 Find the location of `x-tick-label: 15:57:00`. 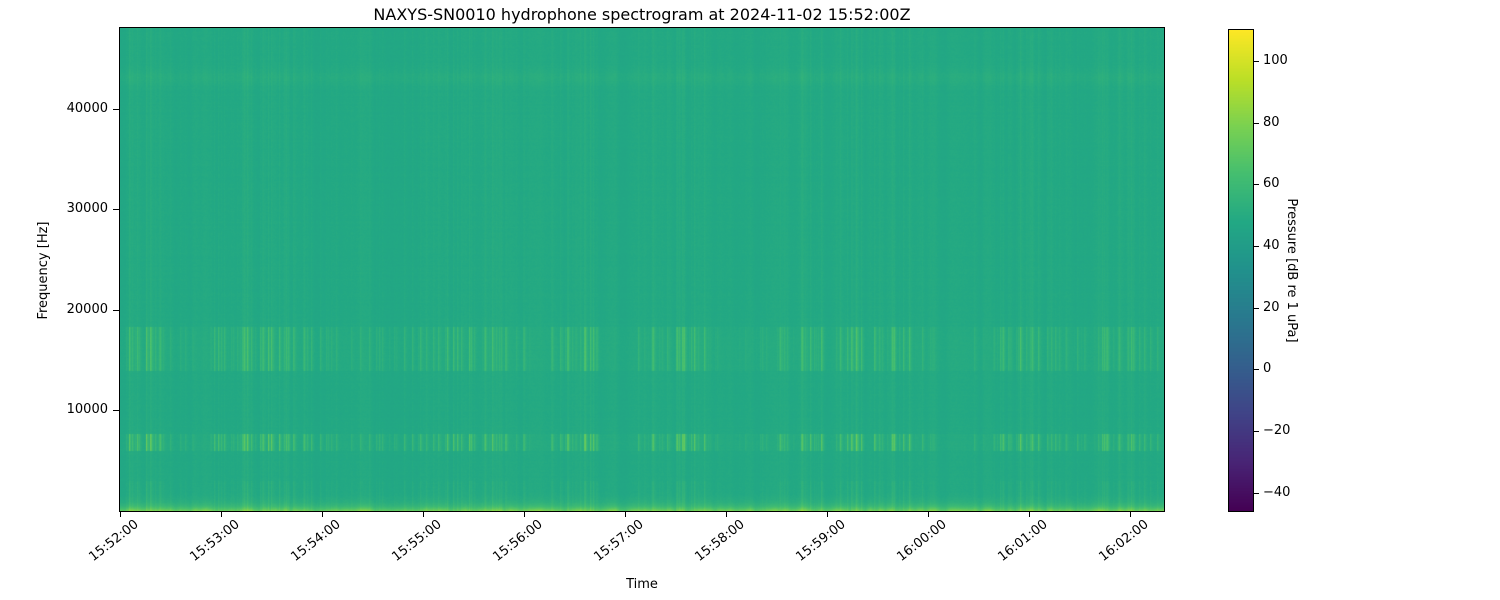

x-tick-label: 15:57:00 is located at coordinates (619, 541).